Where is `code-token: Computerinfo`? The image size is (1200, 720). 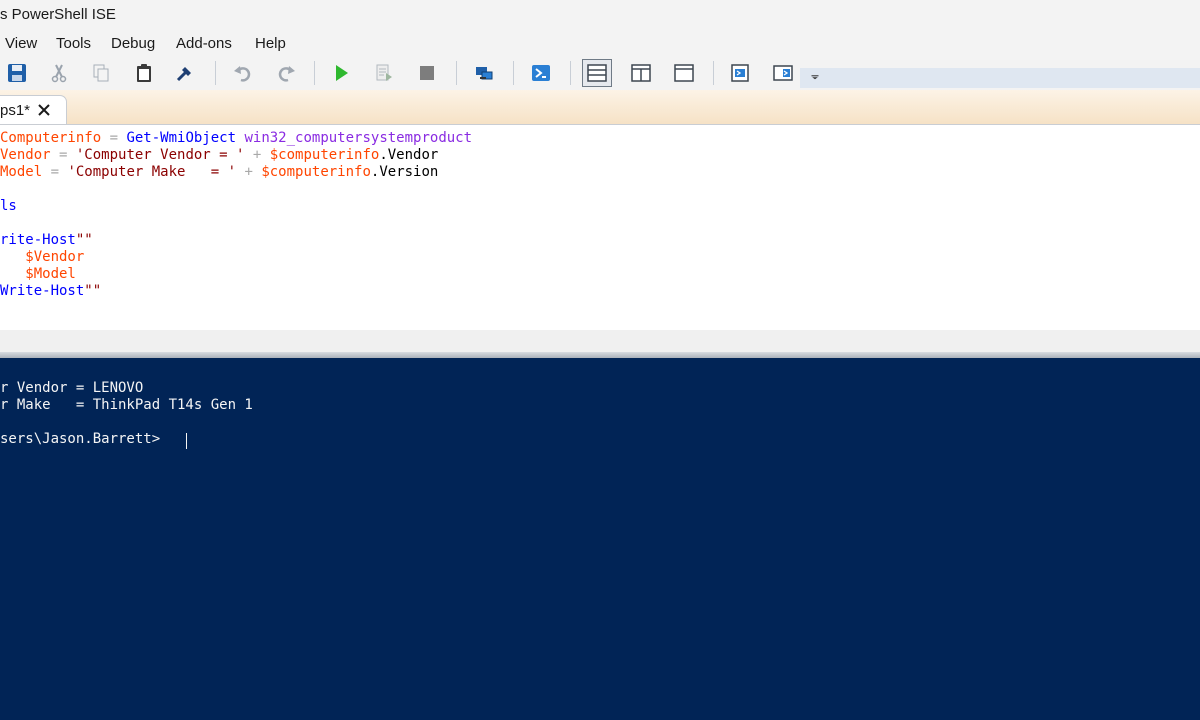 code-token: Computerinfo is located at coordinates (51, 138).